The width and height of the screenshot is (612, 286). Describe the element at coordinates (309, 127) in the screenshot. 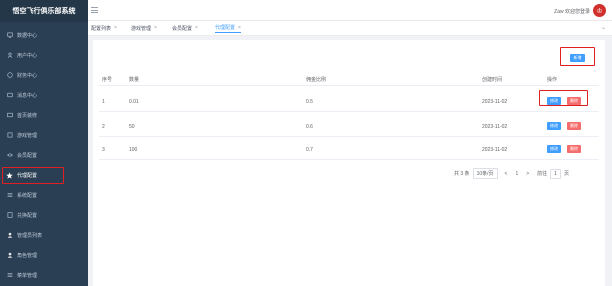

I see `cell-ratio: 0.6` at that location.